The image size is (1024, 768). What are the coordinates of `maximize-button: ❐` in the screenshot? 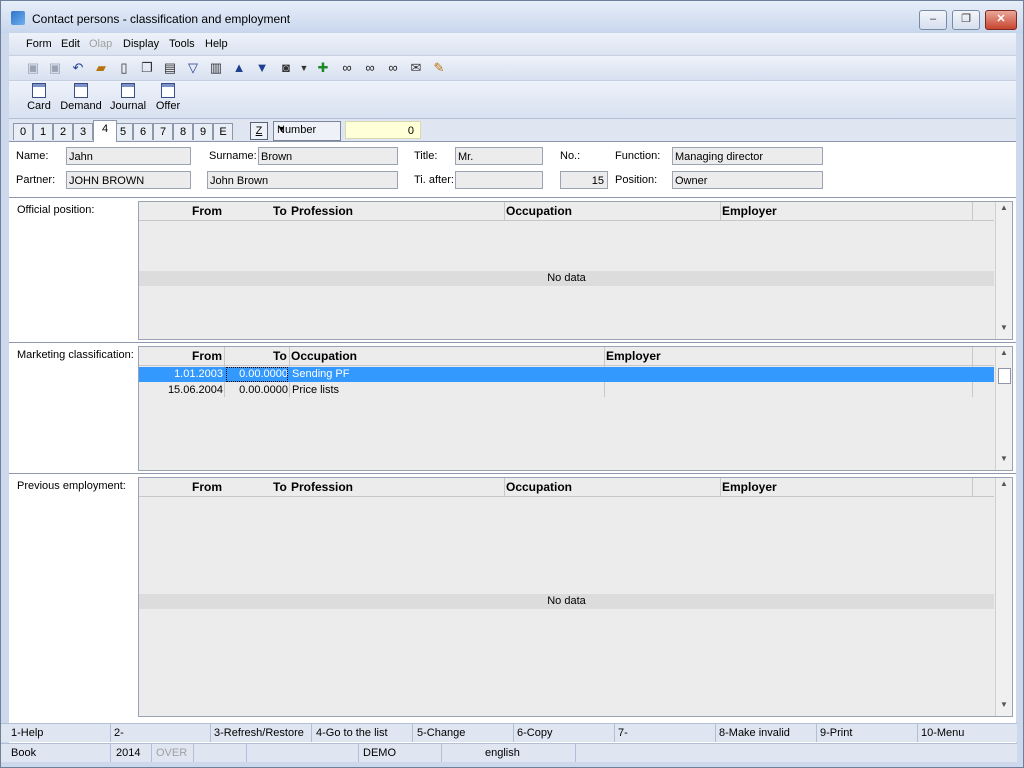 It's located at (966, 20).